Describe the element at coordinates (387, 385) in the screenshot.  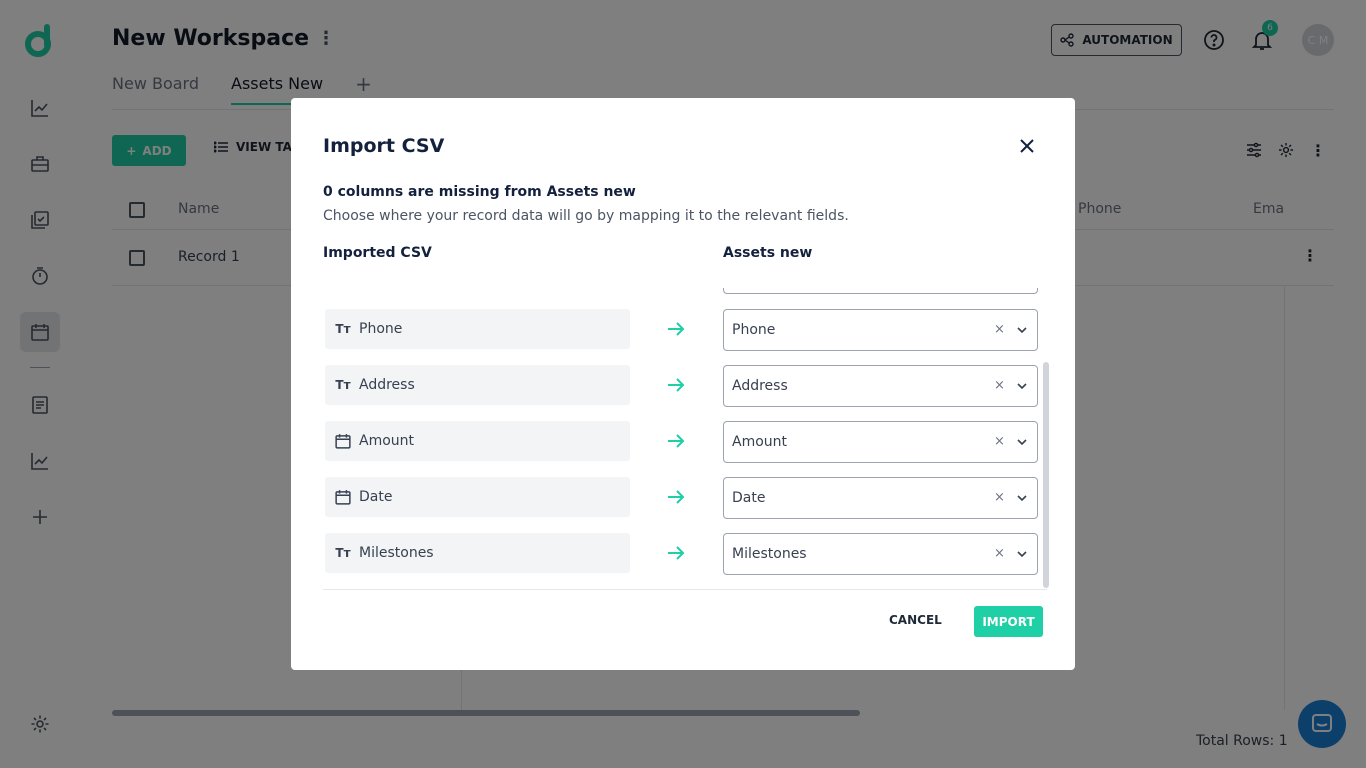
I see `source-field-label: Address` at that location.